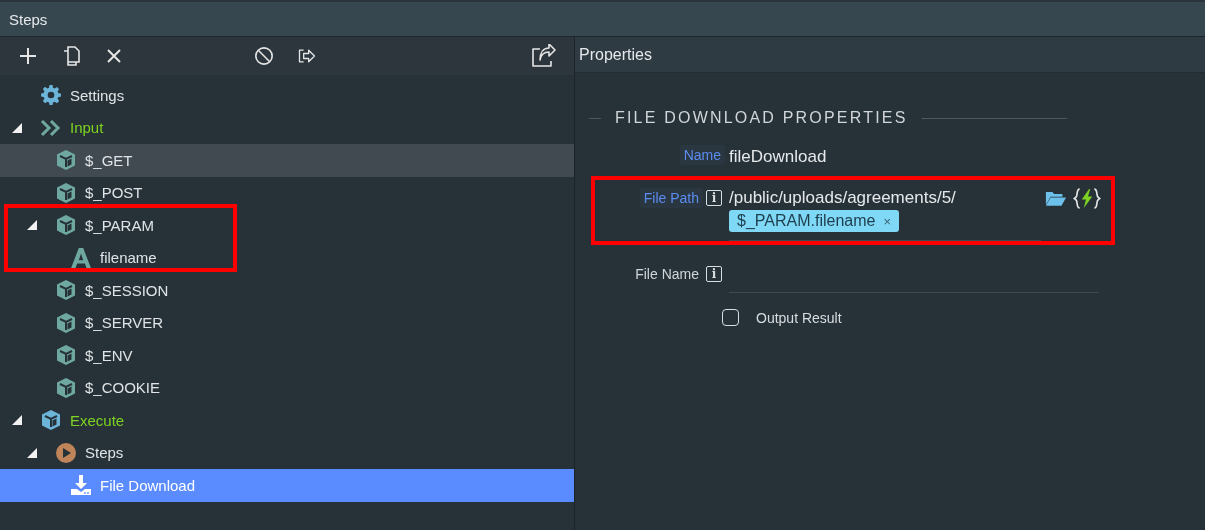  What do you see at coordinates (287, 225) in the screenshot?
I see `tree-item: $_PARAM` at bounding box center [287, 225].